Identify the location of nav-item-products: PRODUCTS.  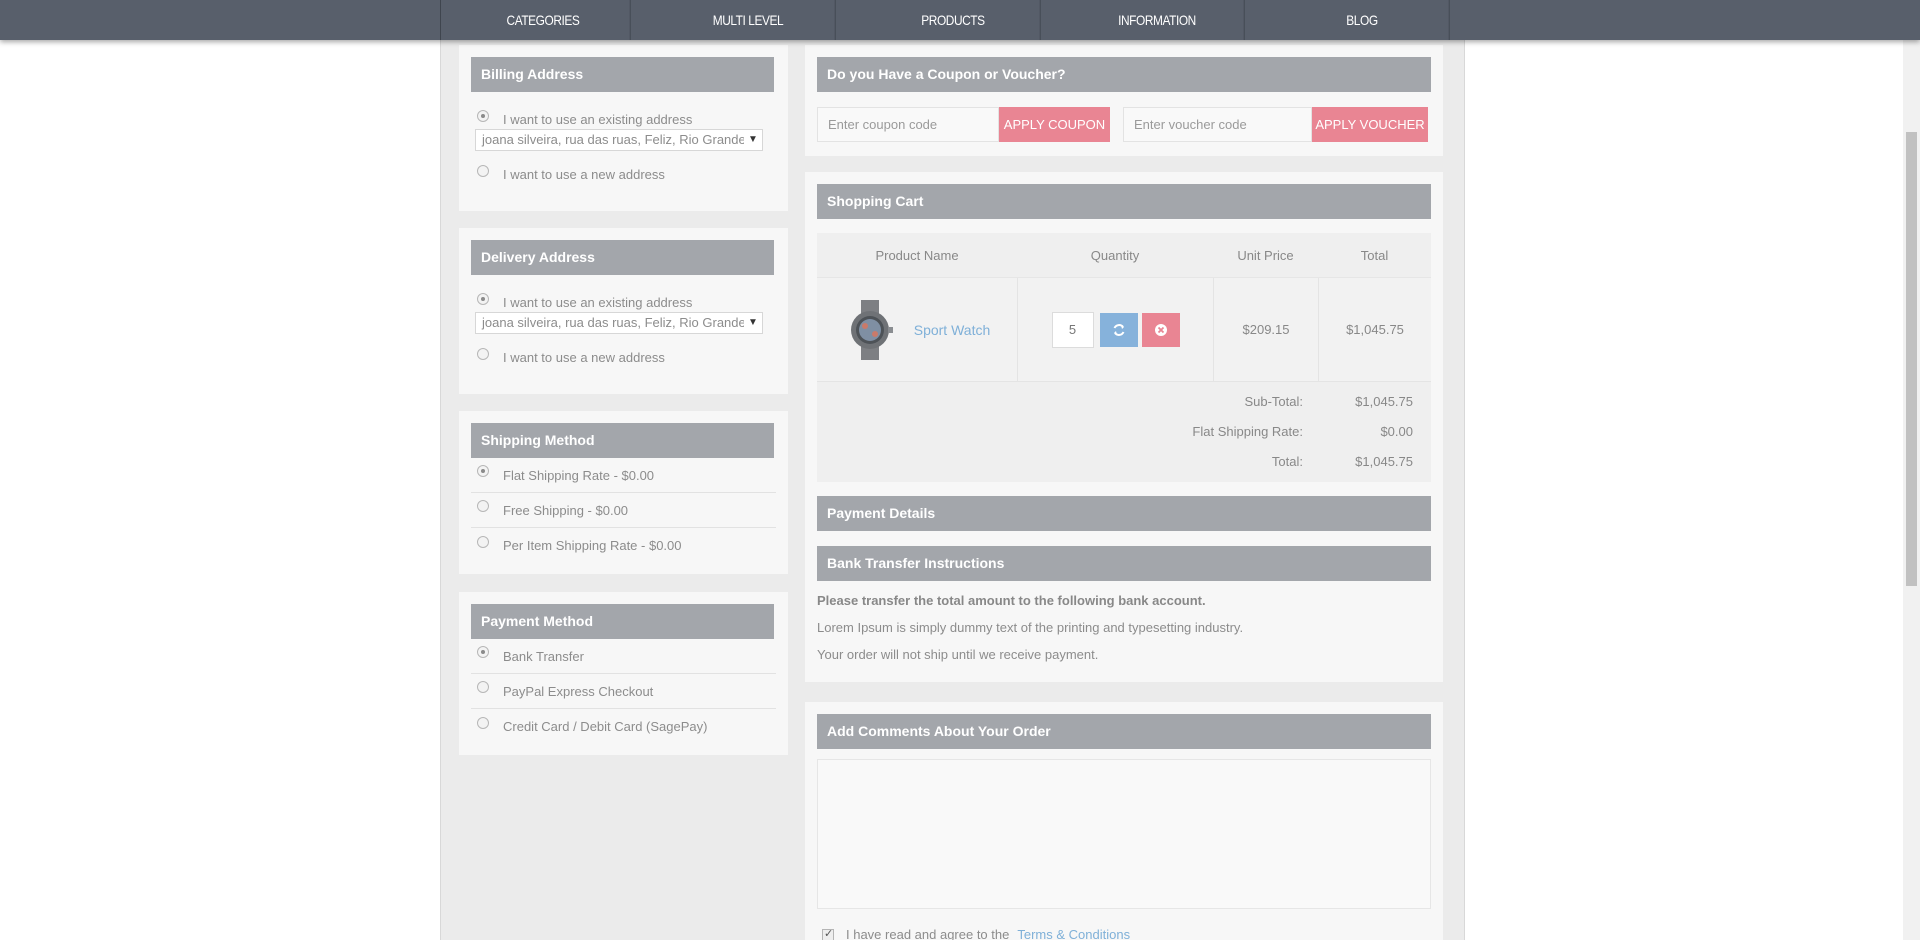
(953, 20).